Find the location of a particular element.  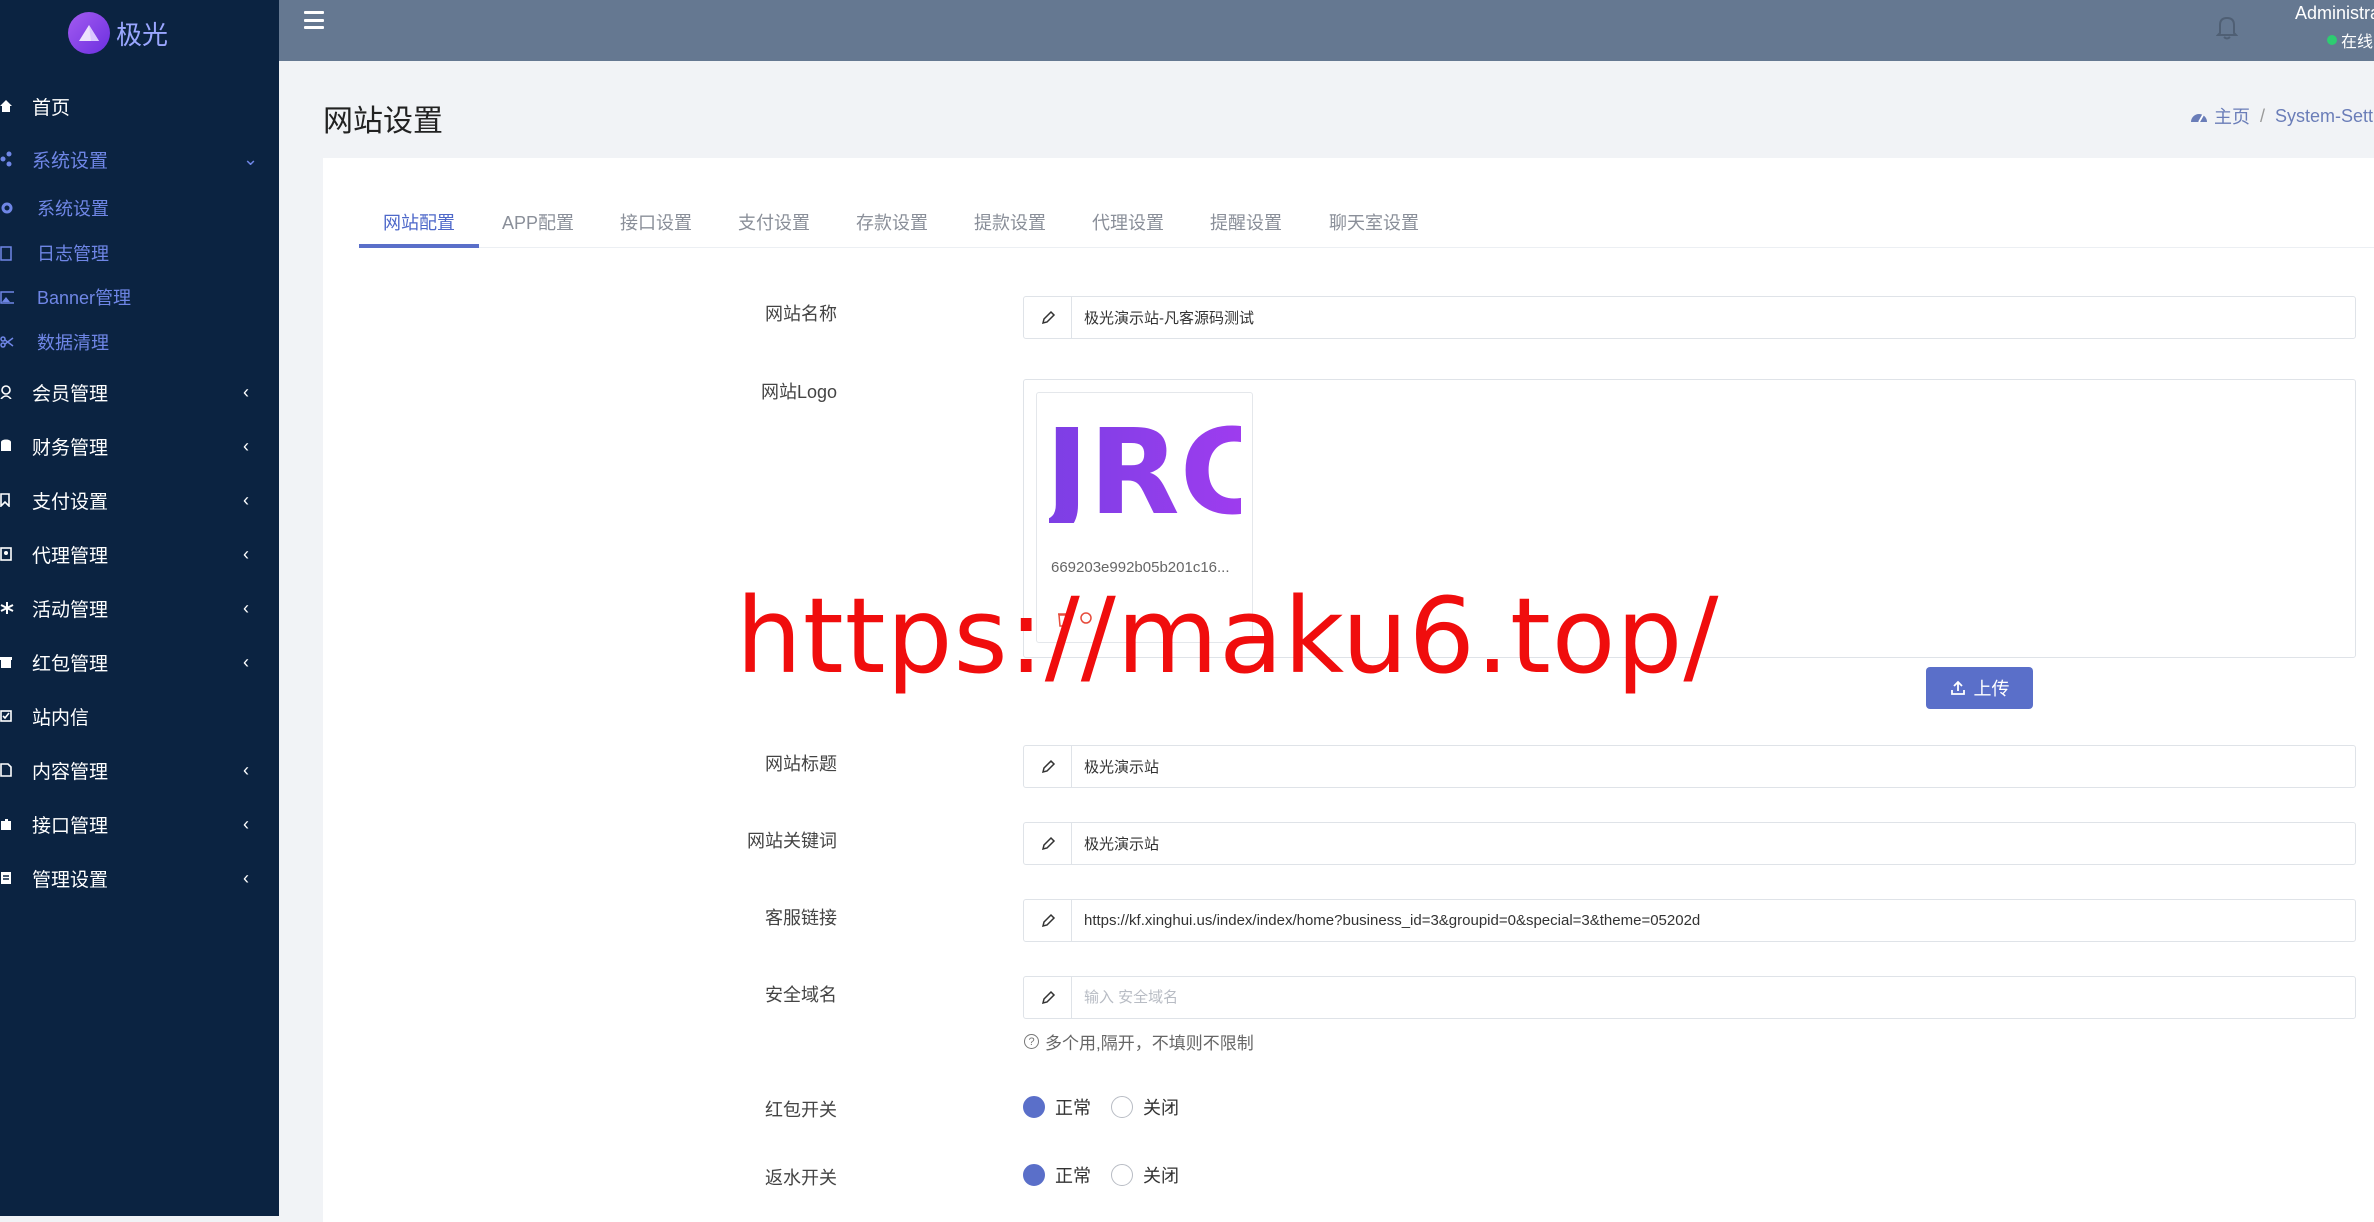

sidebar-item-label: 支付设置 is located at coordinates (70, 502).